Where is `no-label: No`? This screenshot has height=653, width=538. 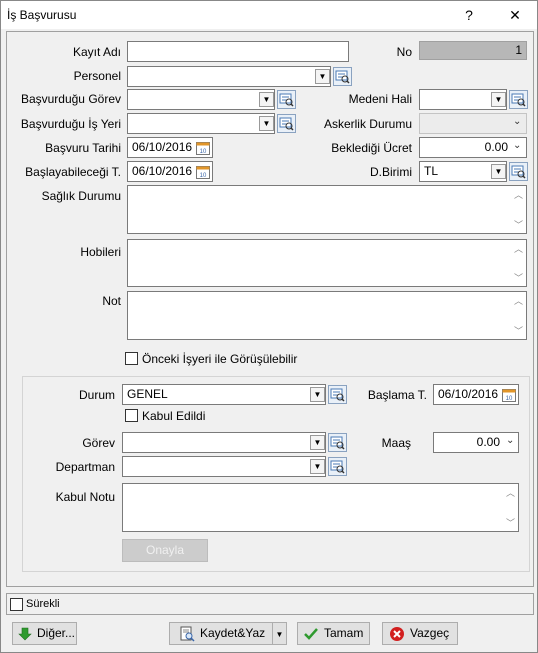 no-label: No is located at coordinates (404, 52).